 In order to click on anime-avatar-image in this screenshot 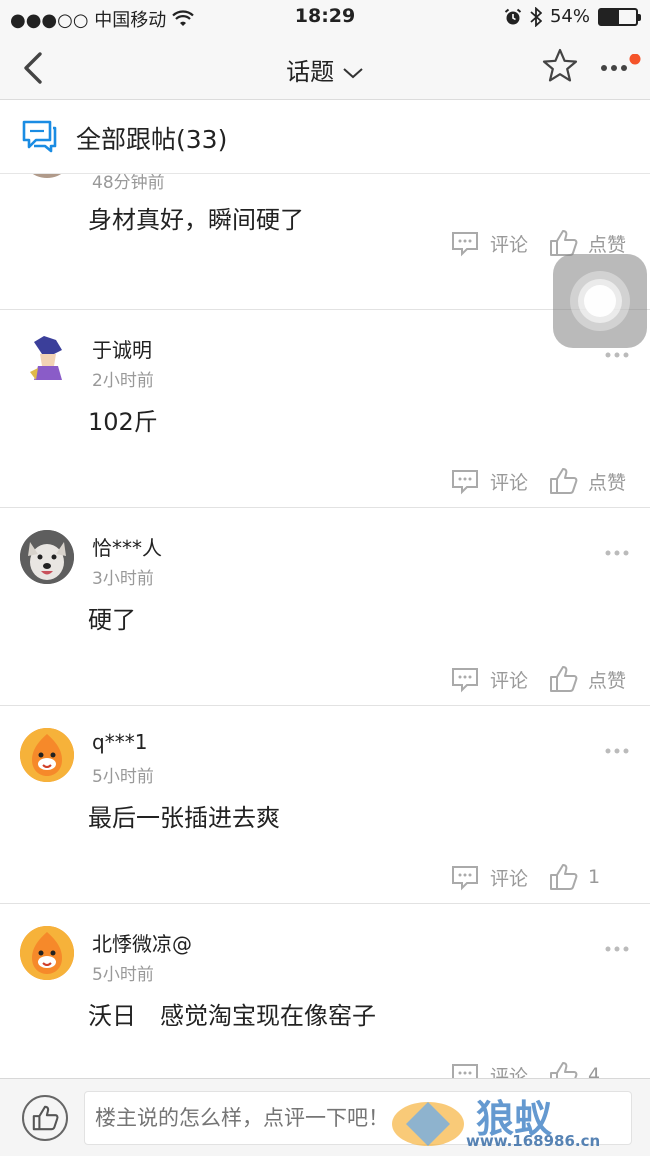, I will do `click(46, 358)`.